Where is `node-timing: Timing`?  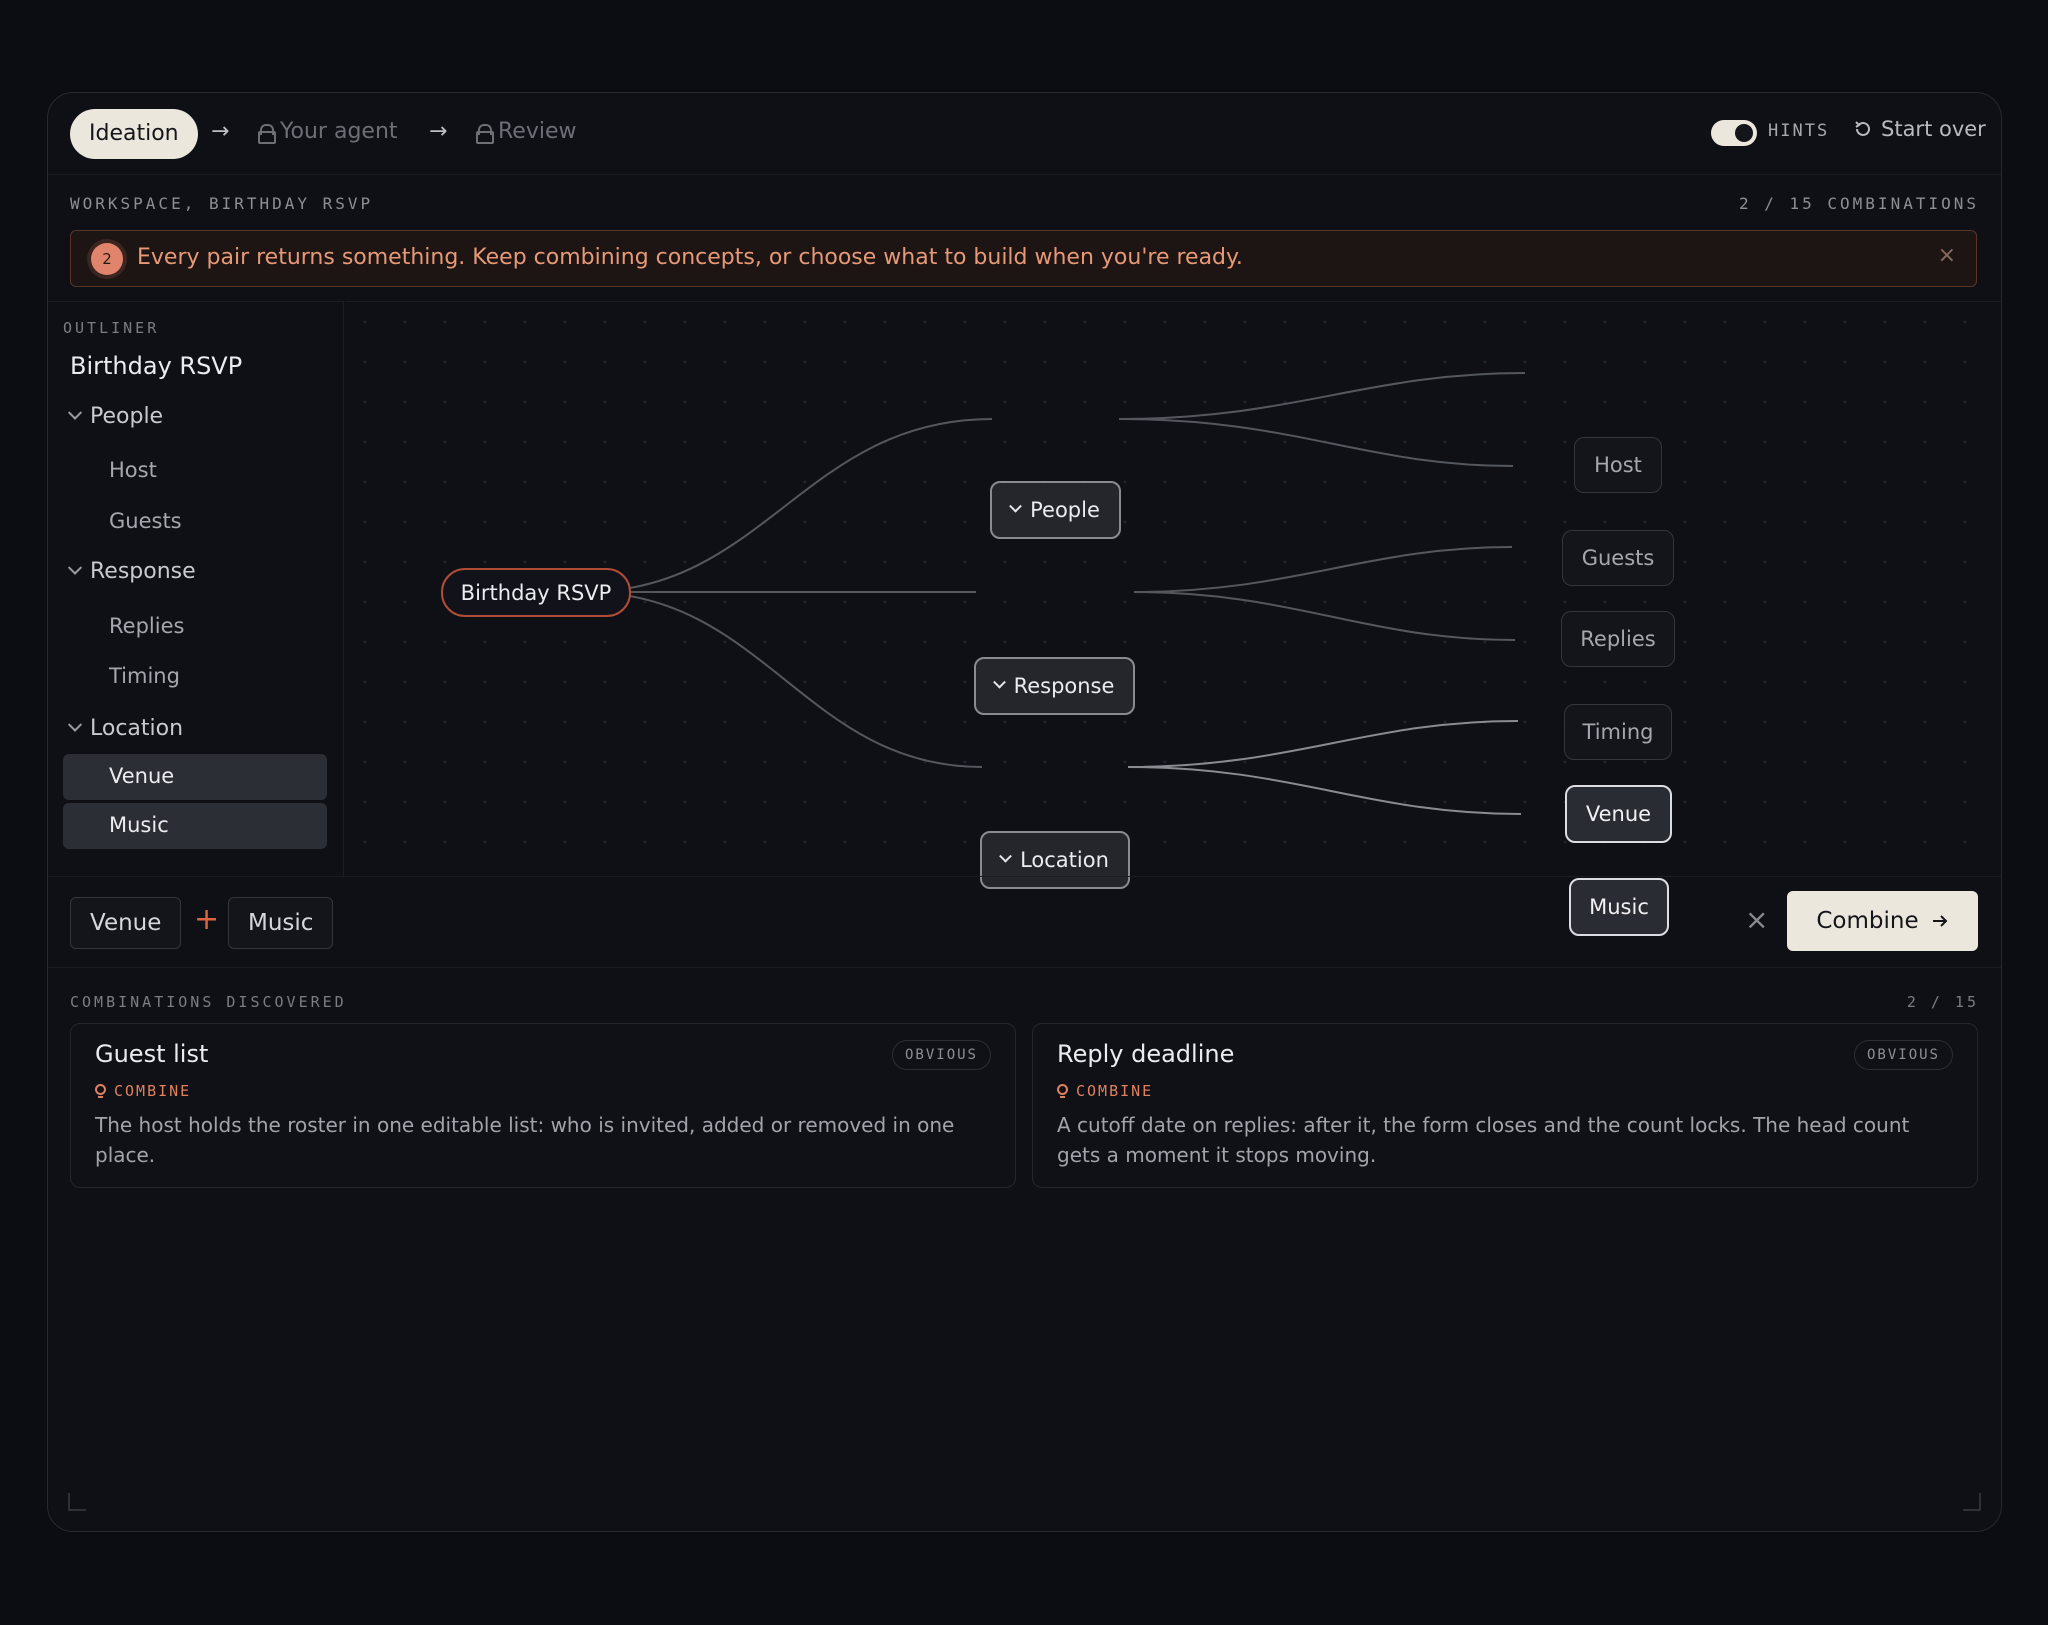 node-timing: Timing is located at coordinates (1618, 732).